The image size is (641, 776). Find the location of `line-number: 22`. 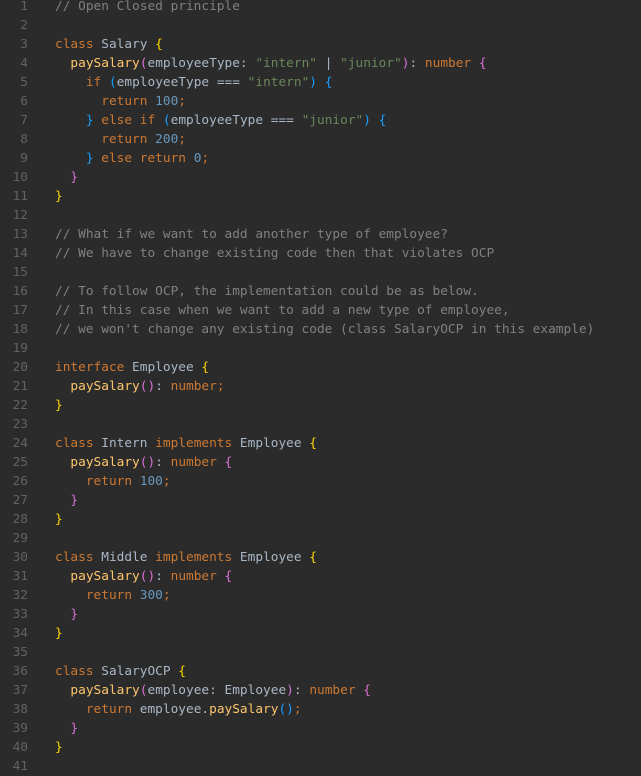

line-number: 22 is located at coordinates (20, 405).